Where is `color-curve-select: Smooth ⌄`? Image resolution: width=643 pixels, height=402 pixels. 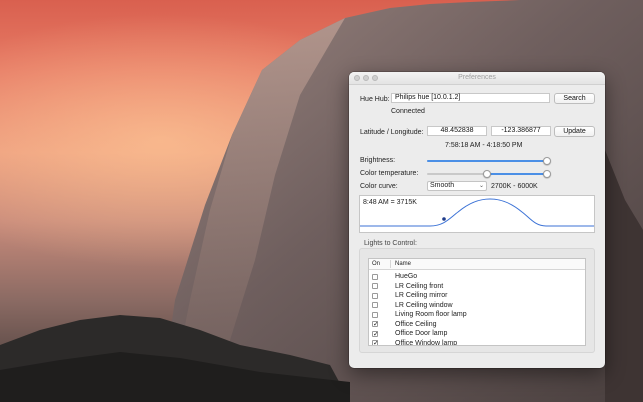 color-curve-select: Smooth ⌄ is located at coordinates (457, 186).